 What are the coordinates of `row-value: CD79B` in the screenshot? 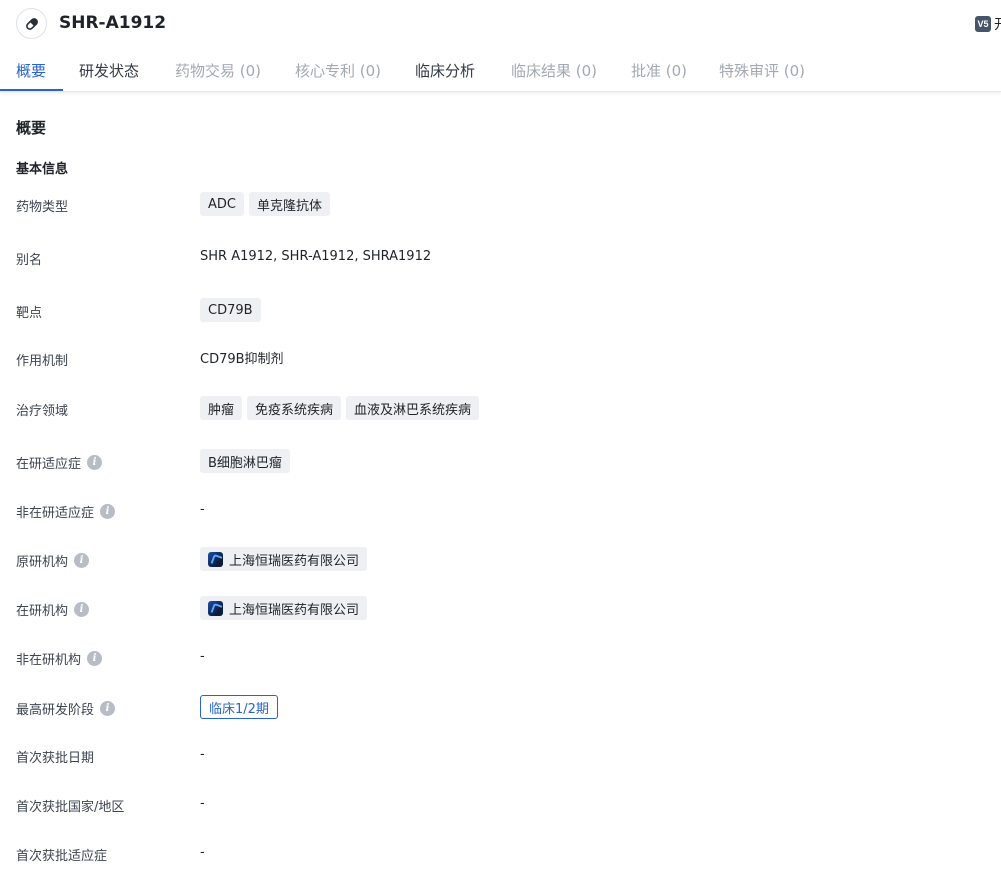 It's located at (233, 310).